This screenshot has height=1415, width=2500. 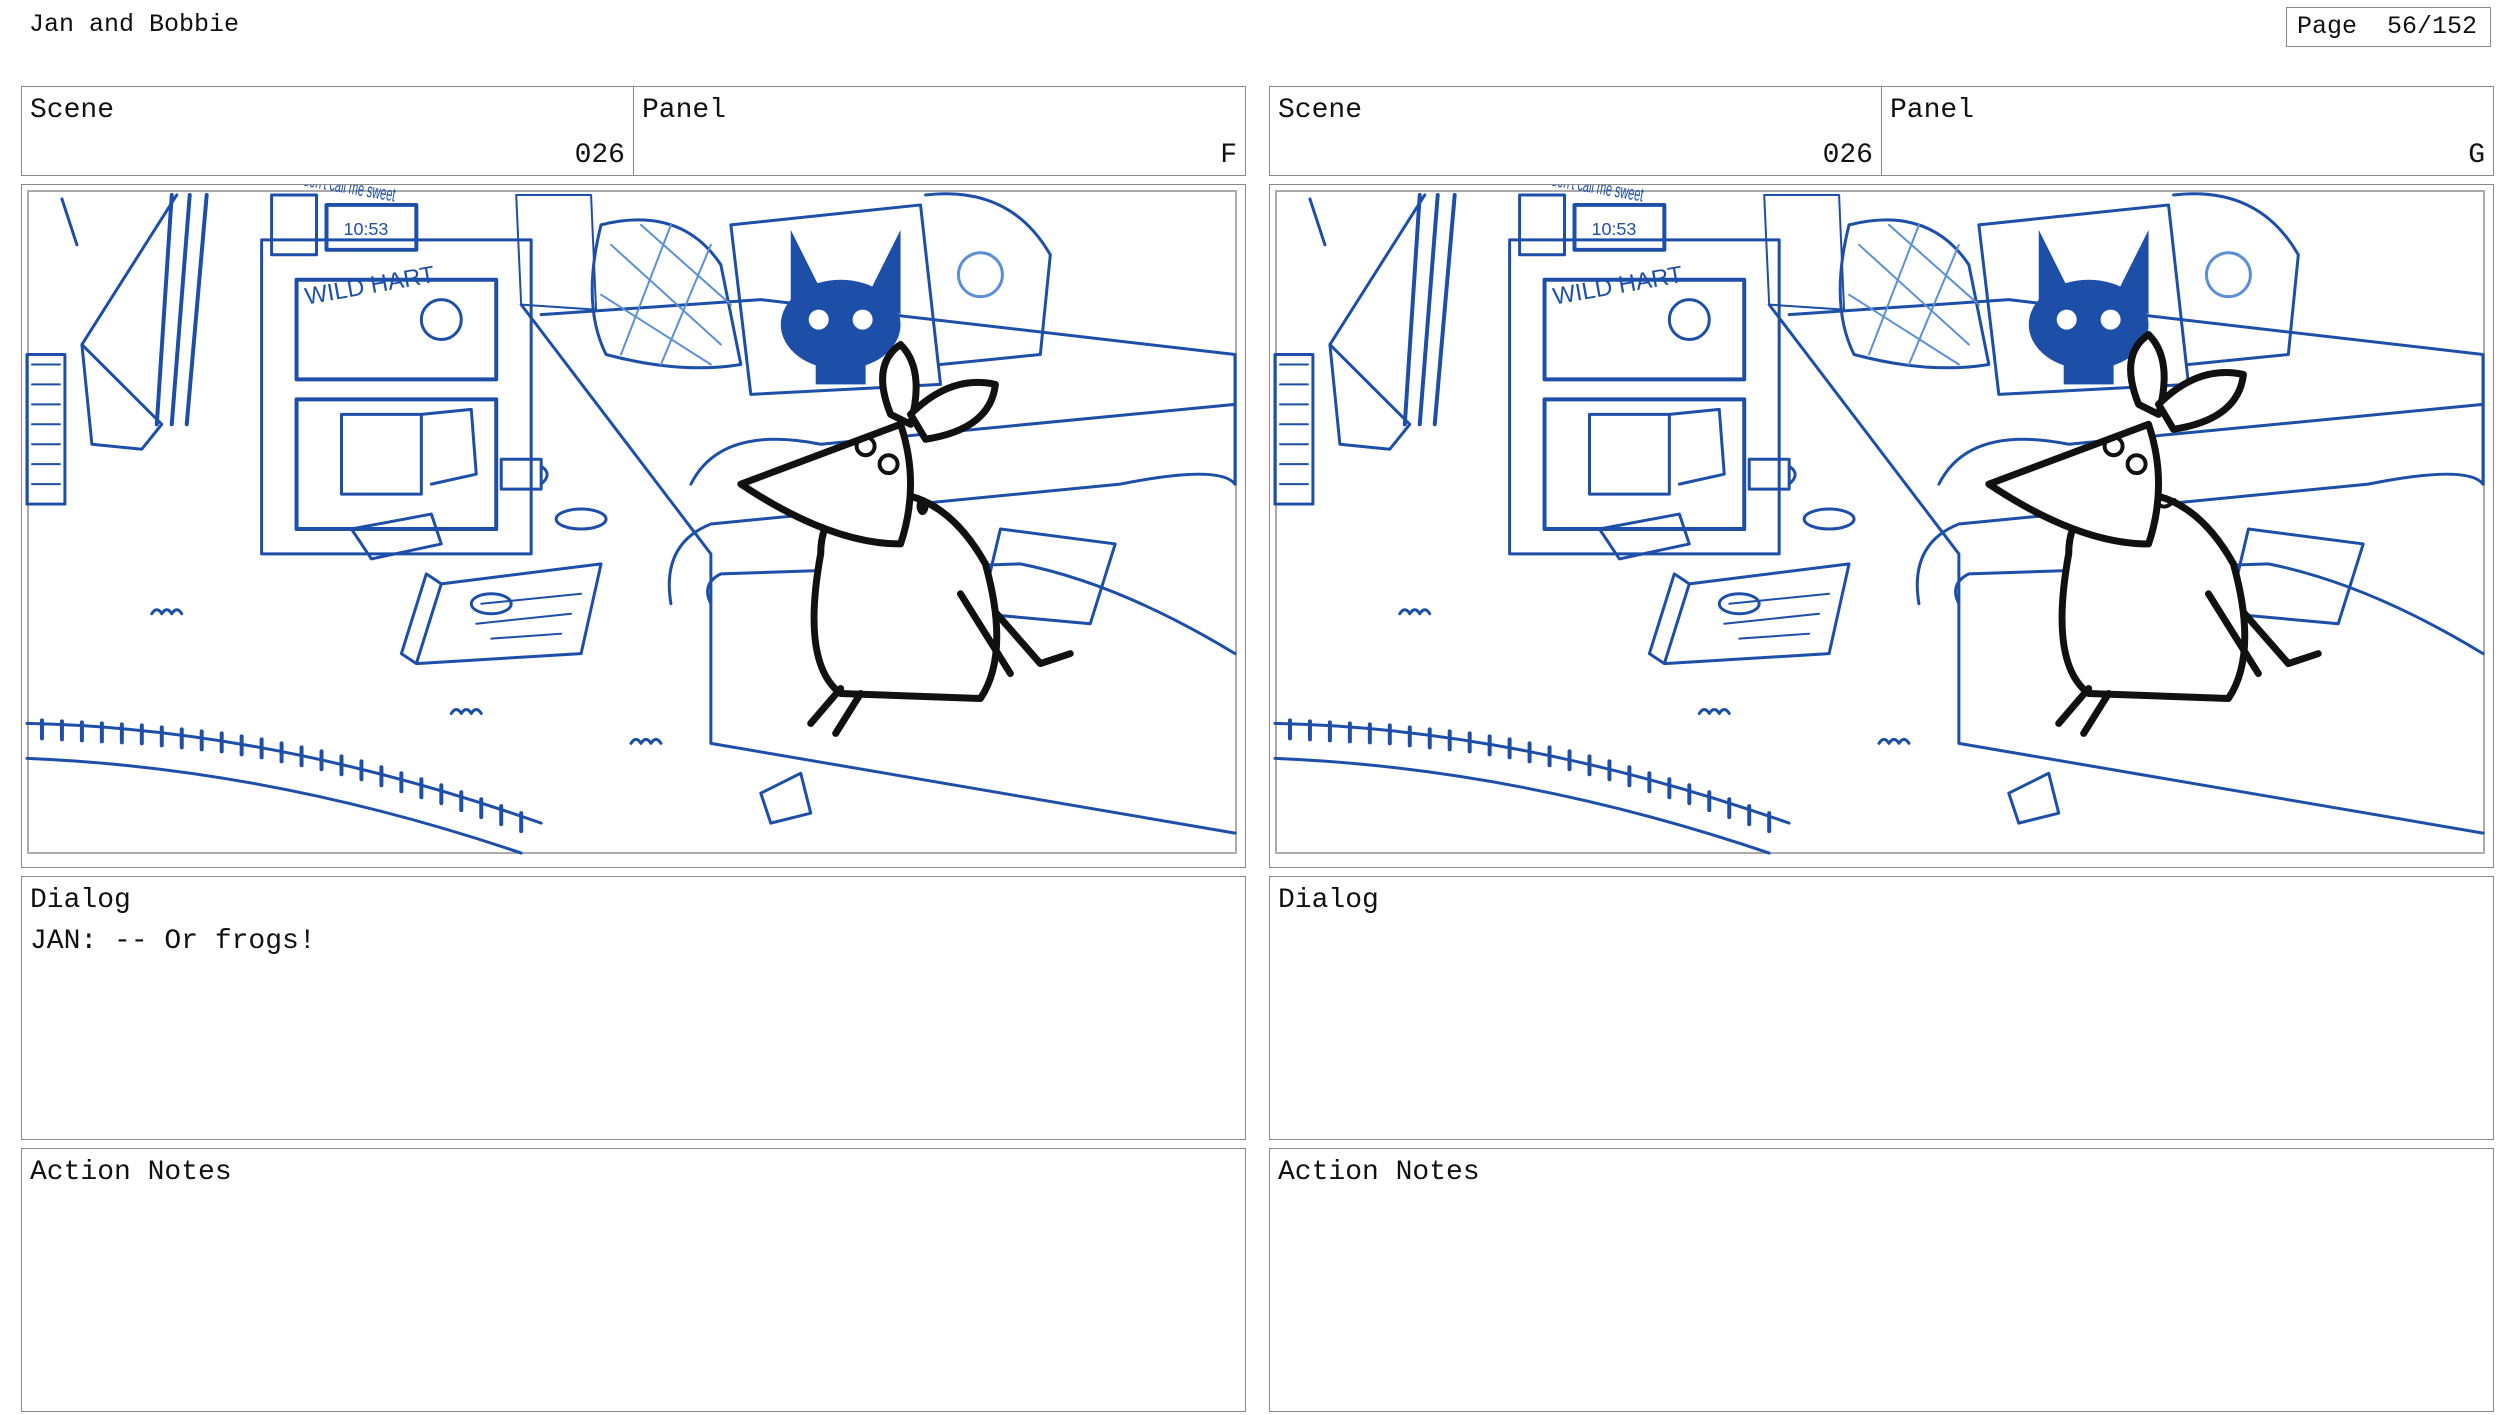 I want to click on dialog-text: JAN: -- Or frogs!, so click(x=173, y=941).